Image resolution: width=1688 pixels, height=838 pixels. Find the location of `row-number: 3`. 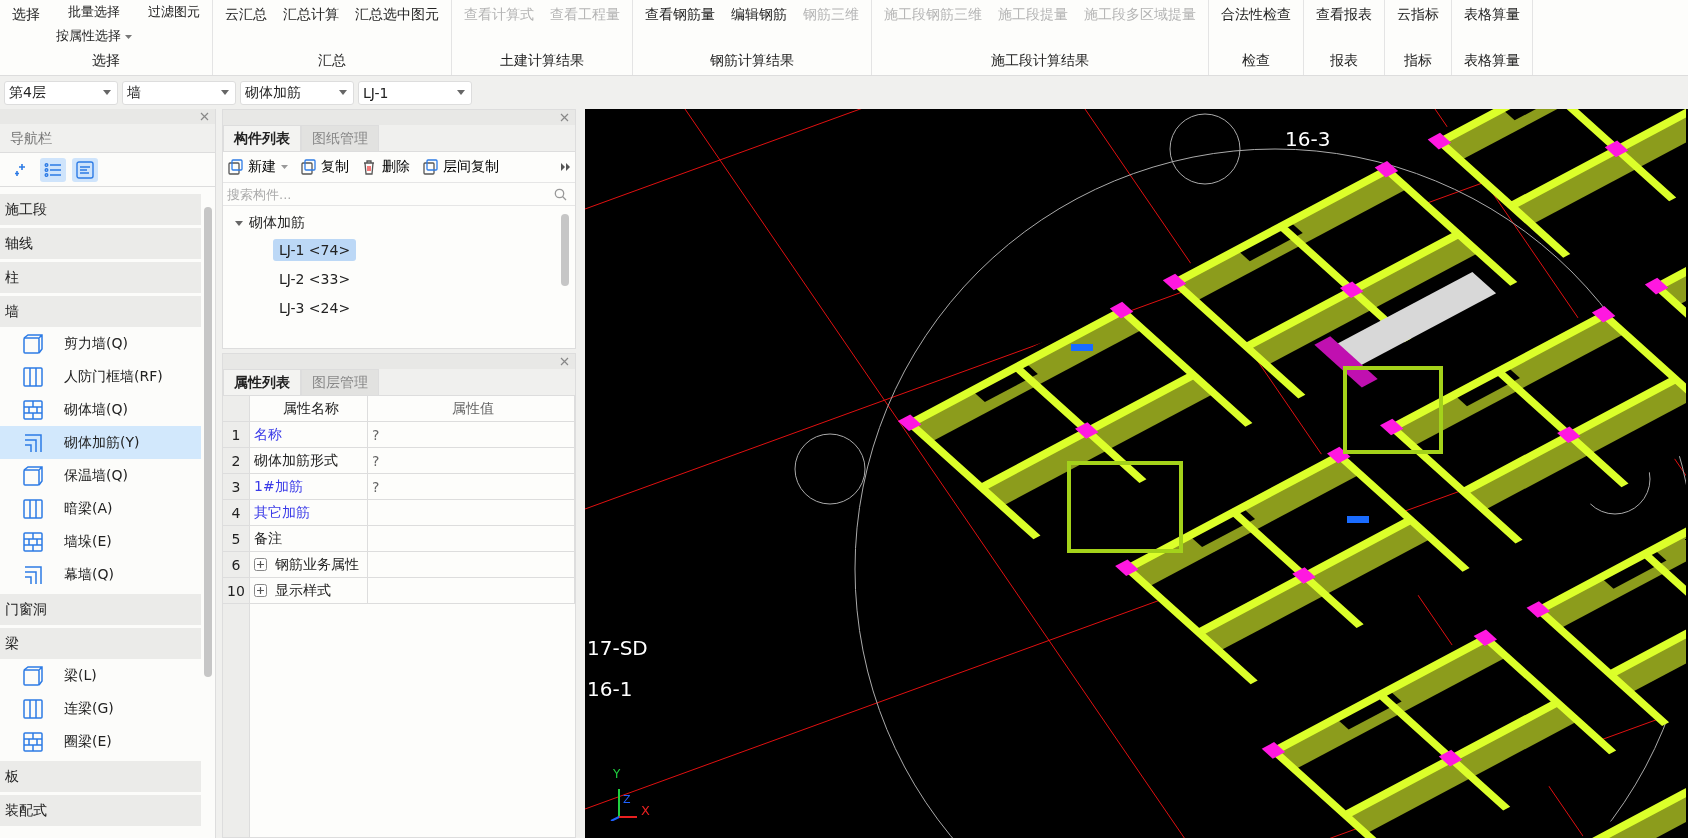

row-number: 3 is located at coordinates (236, 486).